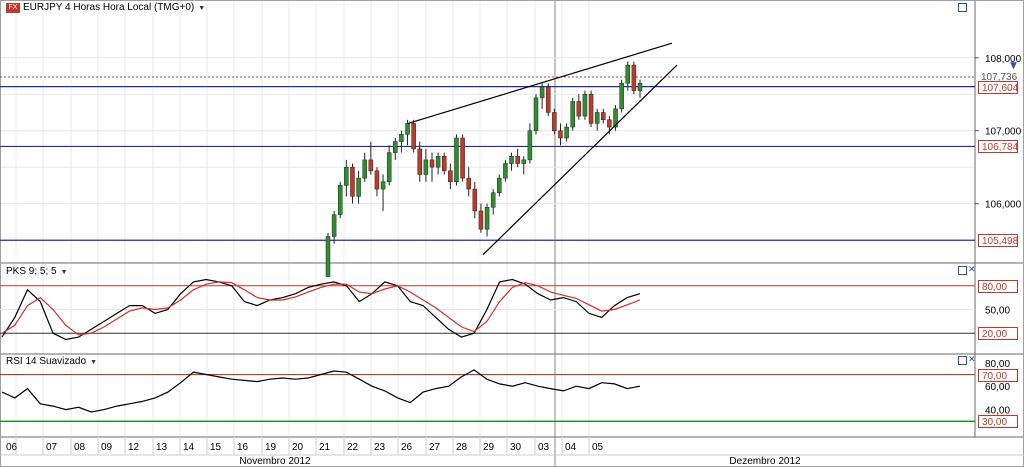 The height and width of the screenshot is (467, 1024). What do you see at coordinates (997, 311) in the screenshot?
I see `stoch-tick-label: 50,00` at bounding box center [997, 311].